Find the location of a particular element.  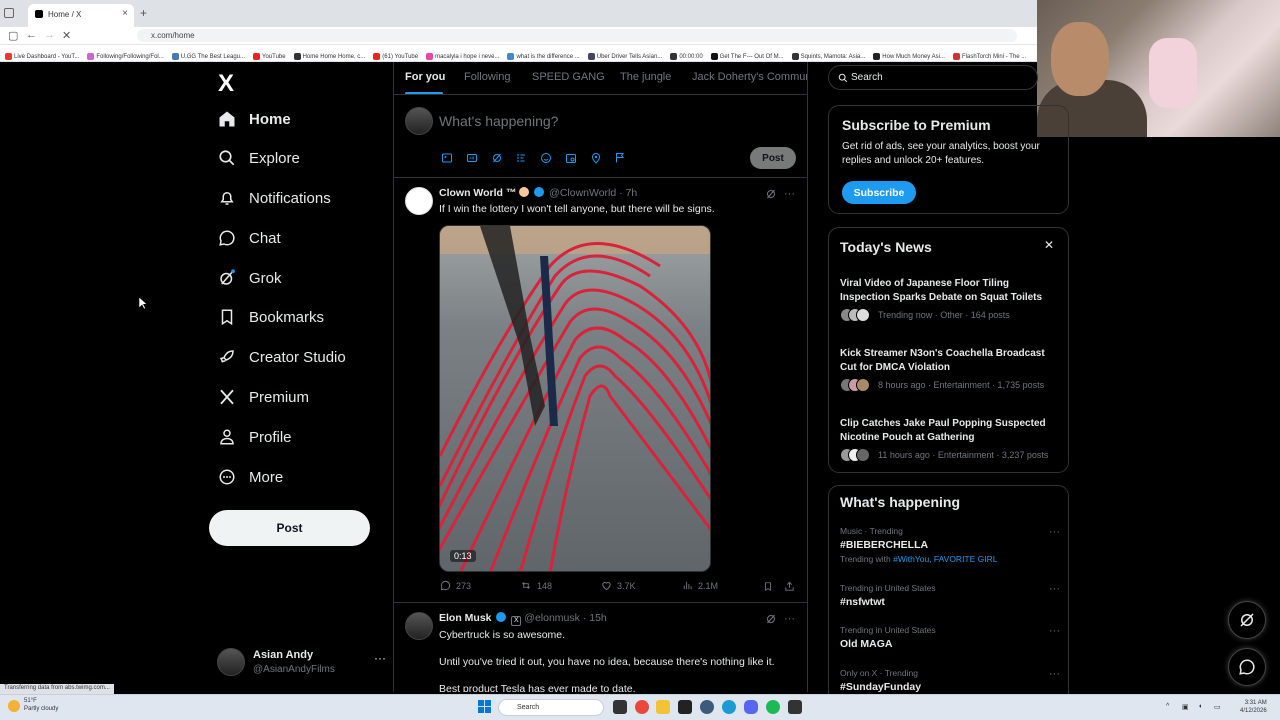

sidebar-item-profile: Profile is located at coordinates (255, 437).